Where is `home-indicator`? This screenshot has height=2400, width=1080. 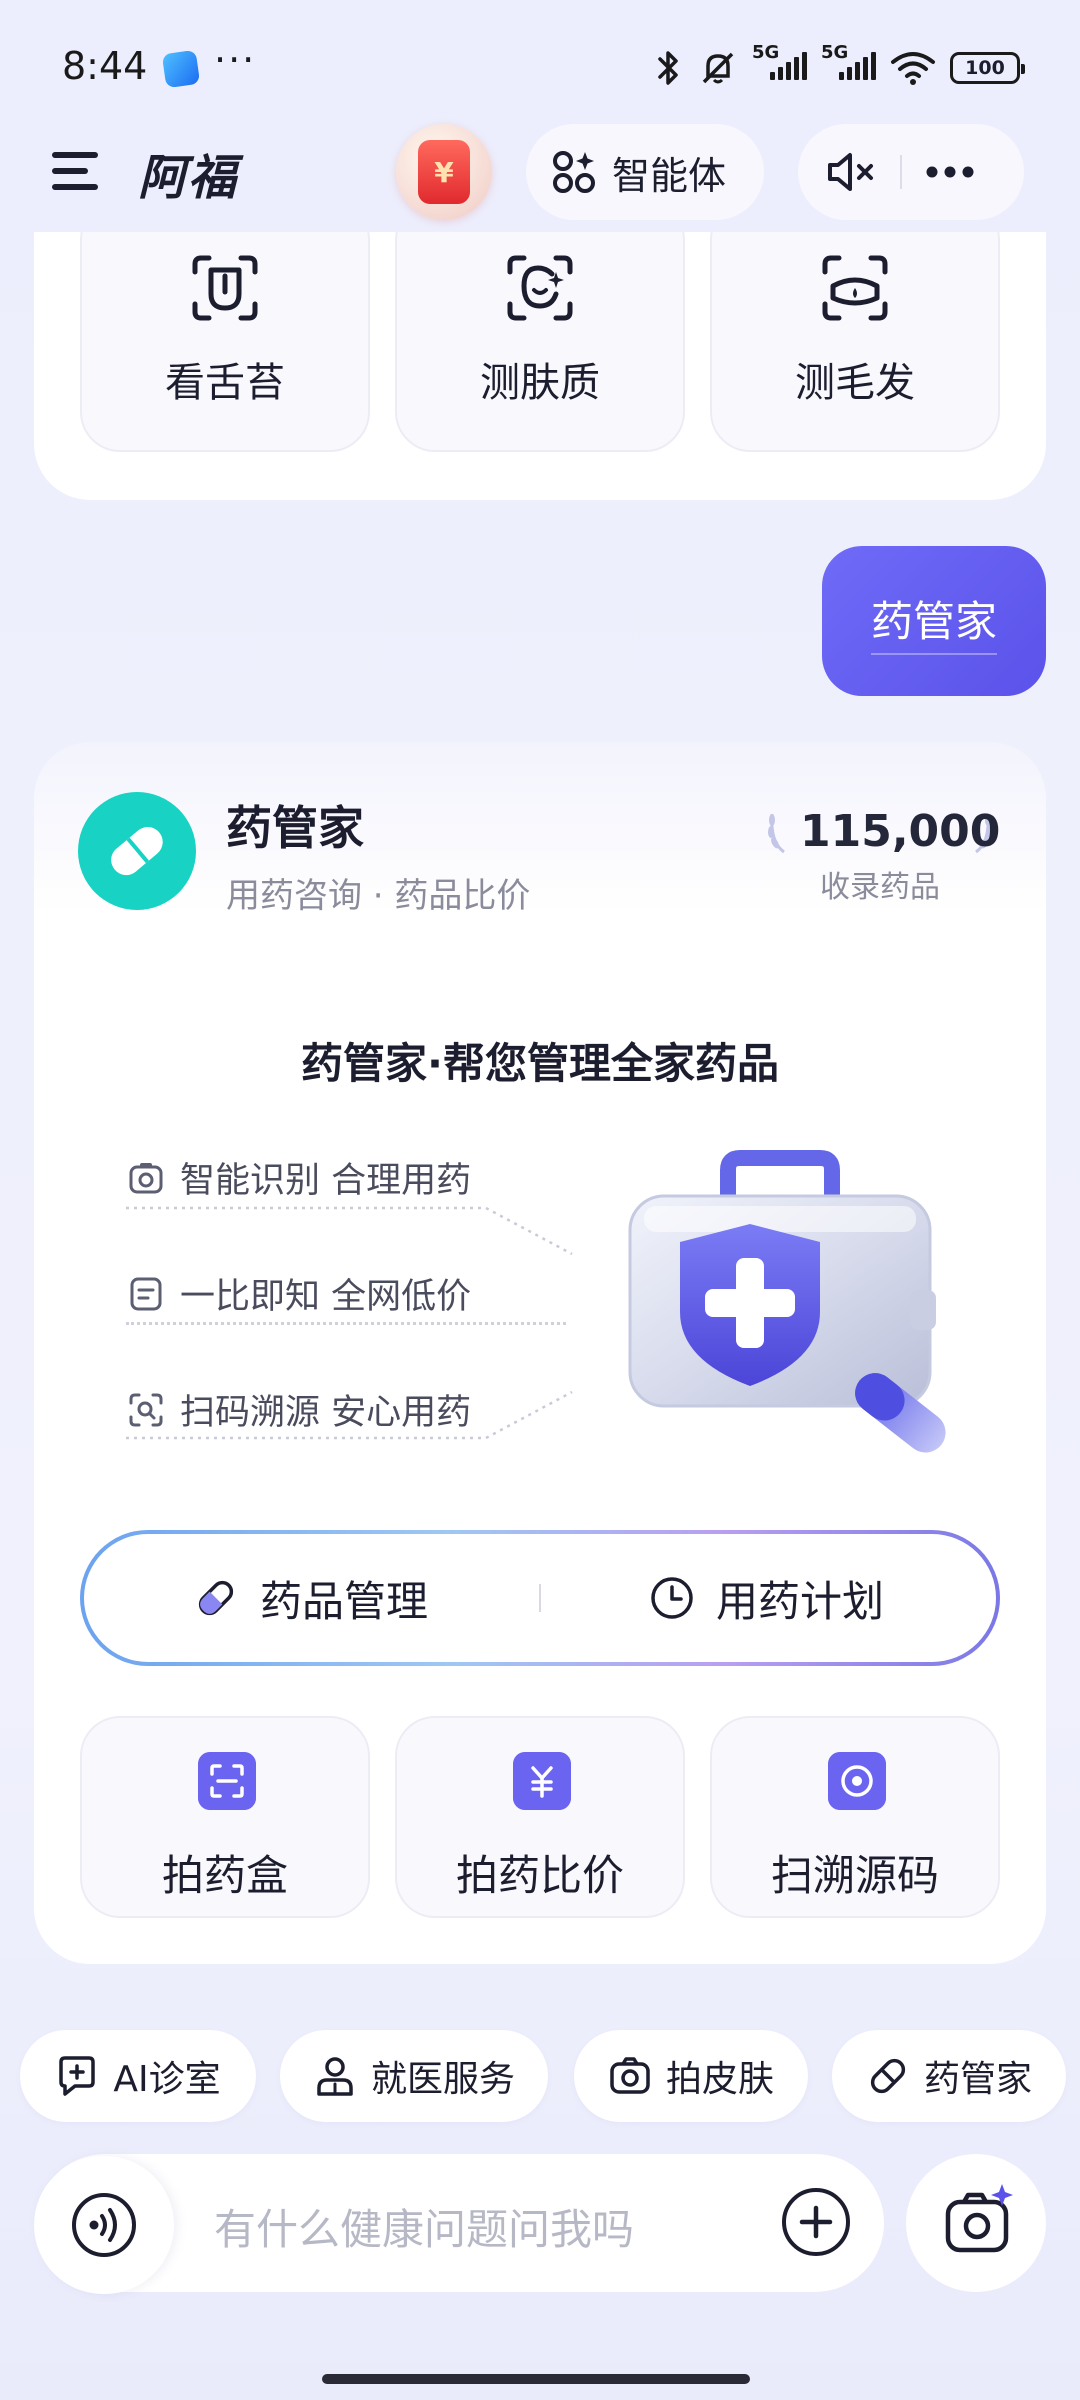
home-indicator is located at coordinates (536, 2379).